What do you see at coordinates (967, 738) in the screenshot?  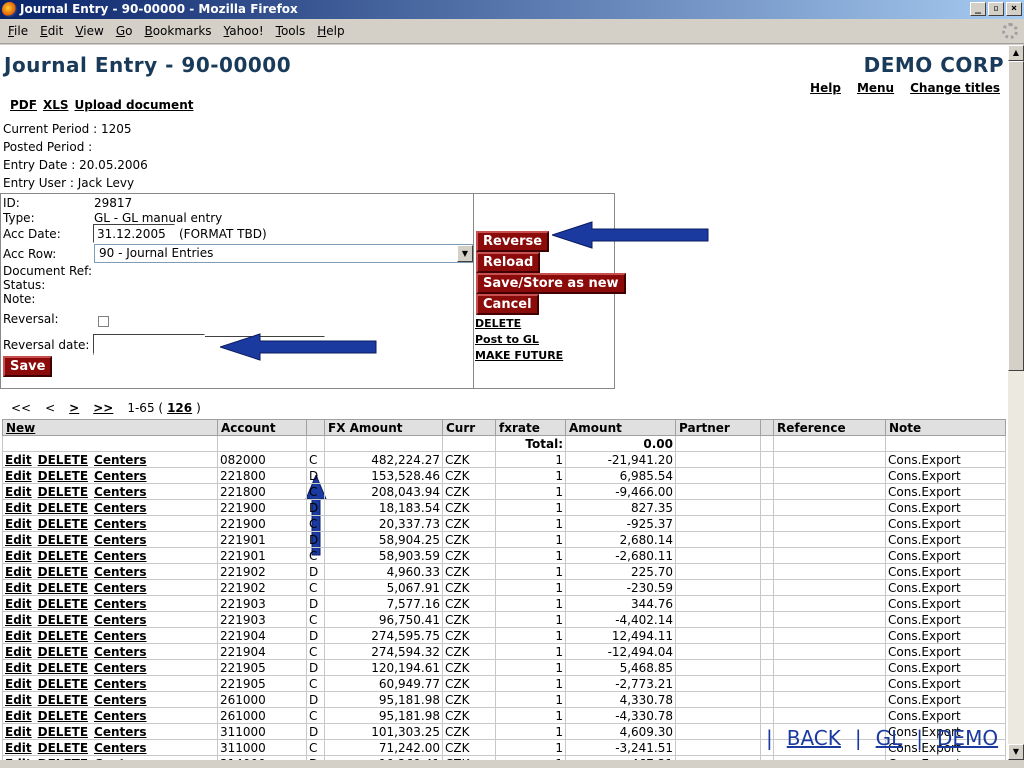 I see `demo-link: DEMO` at bounding box center [967, 738].